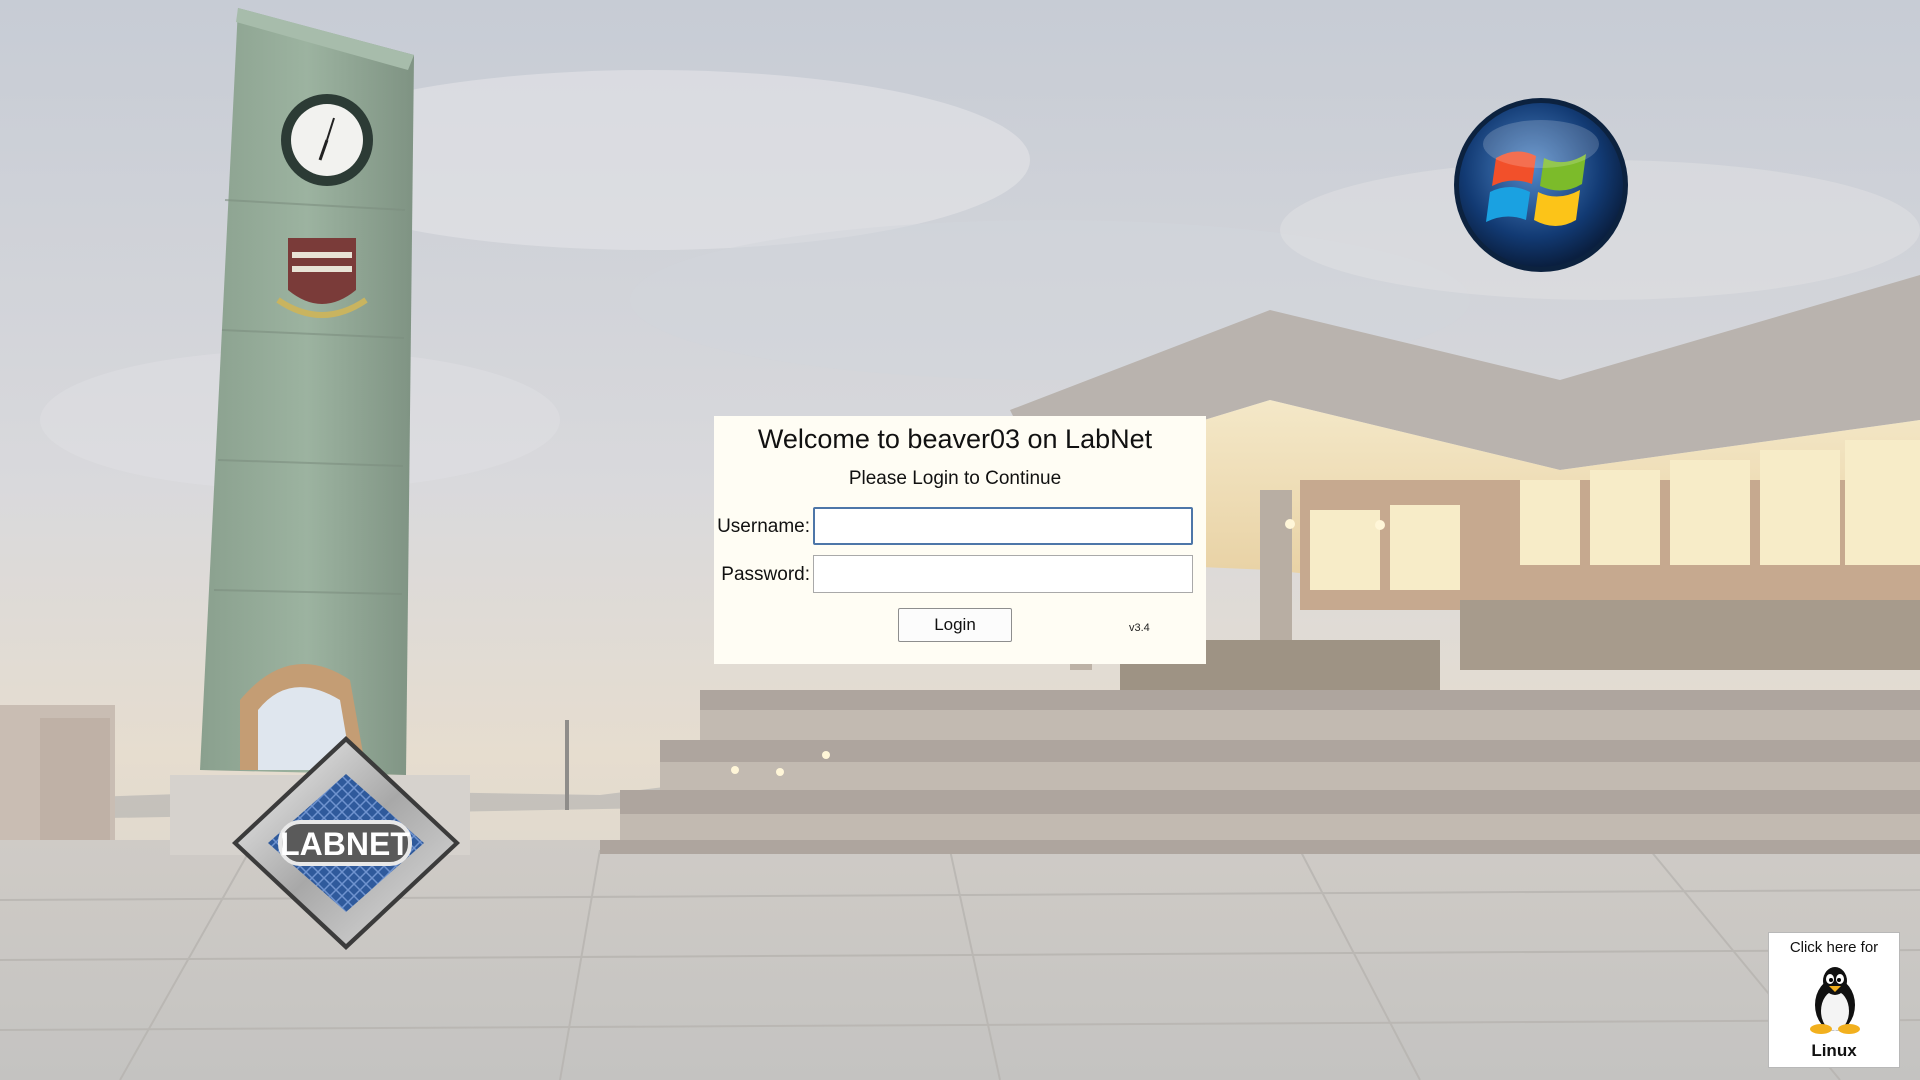 This screenshot has width=1920, height=1080. What do you see at coordinates (1003, 574) in the screenshot?
I see `password-input` at bounding box center [1003, 574].